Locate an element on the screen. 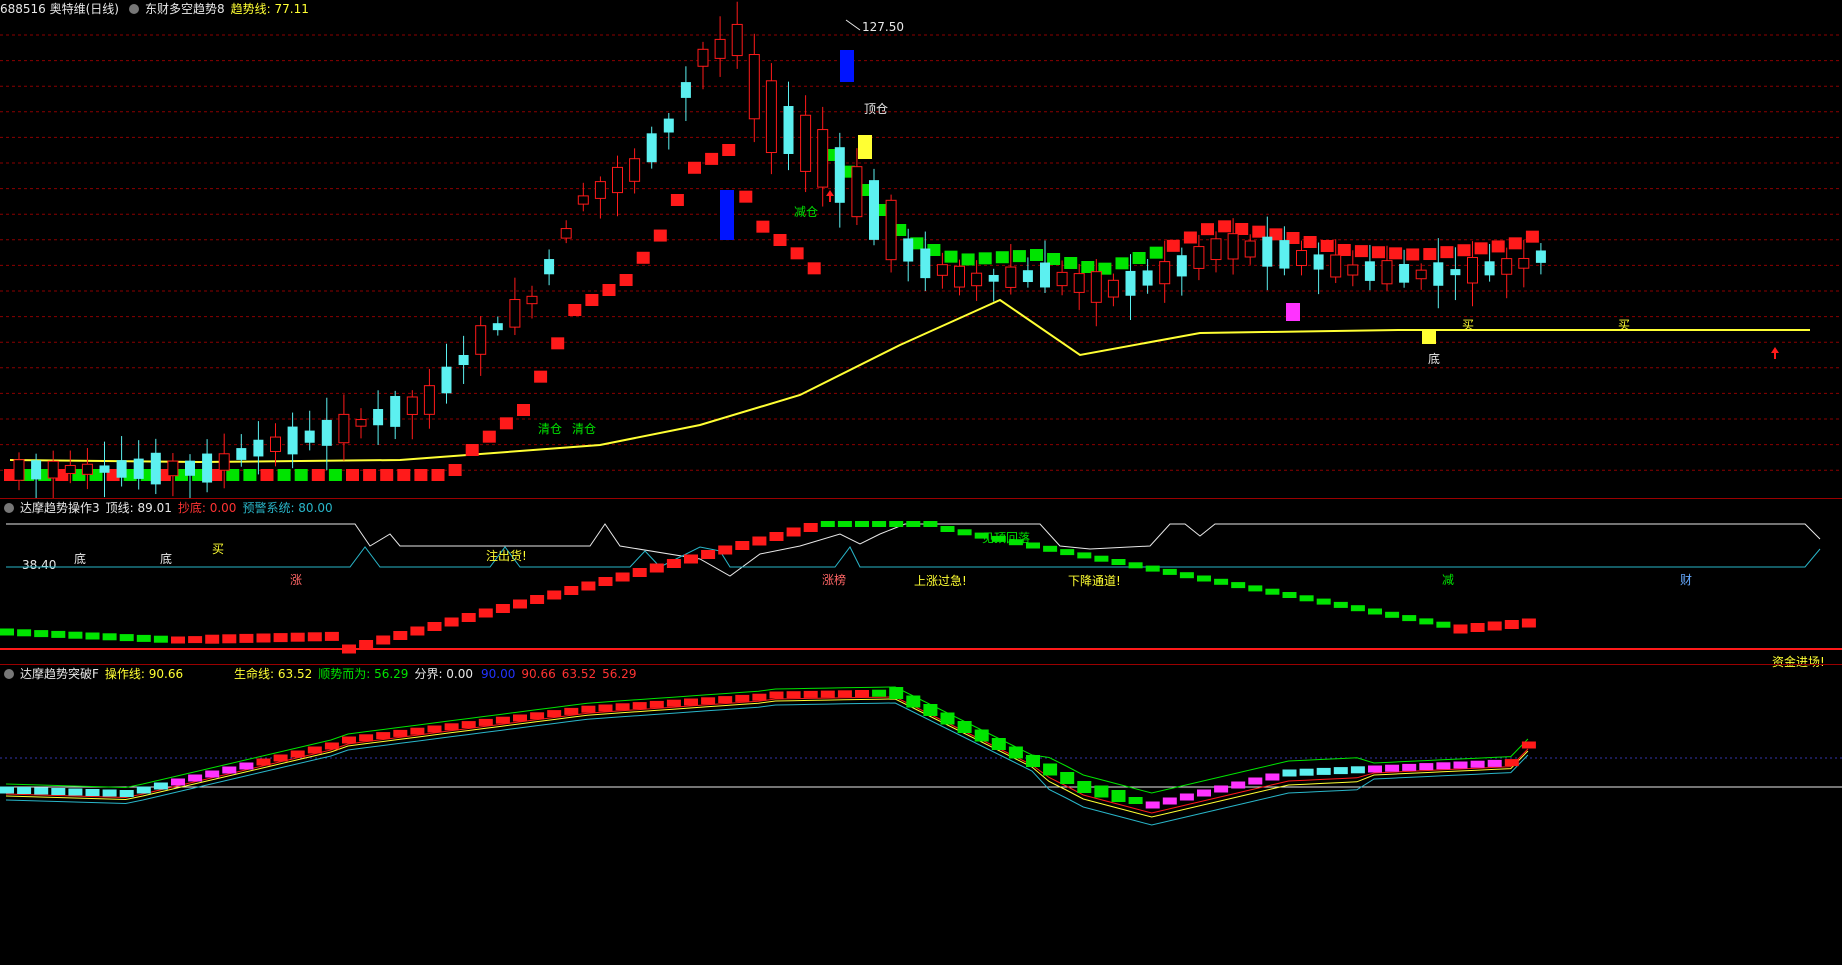 This screenshot has width=1842, height=965. high-marker is located at coordinates (853, 25).